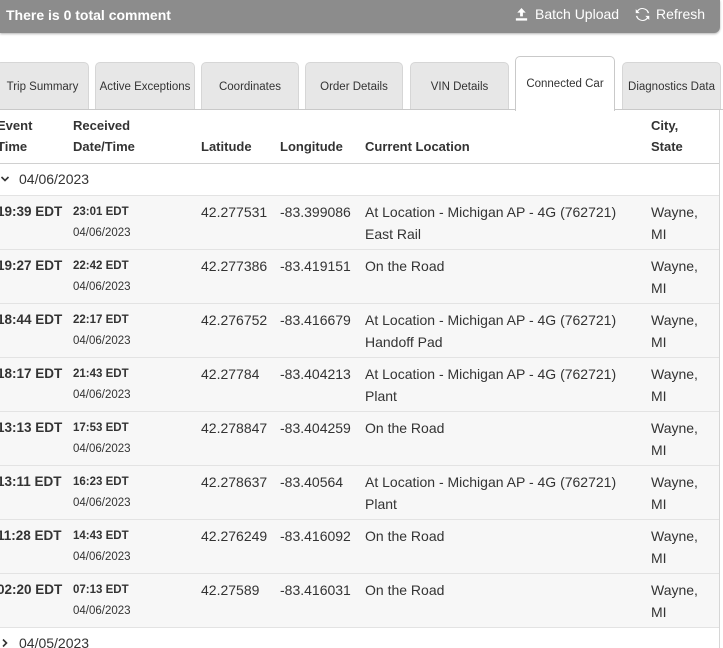 The width and height of the screenshot is (723, 648). What do you see at coordinates (393, 234) in the screenshot?
I see `location-line-2: East Rail` at bounding box center [393, 234].